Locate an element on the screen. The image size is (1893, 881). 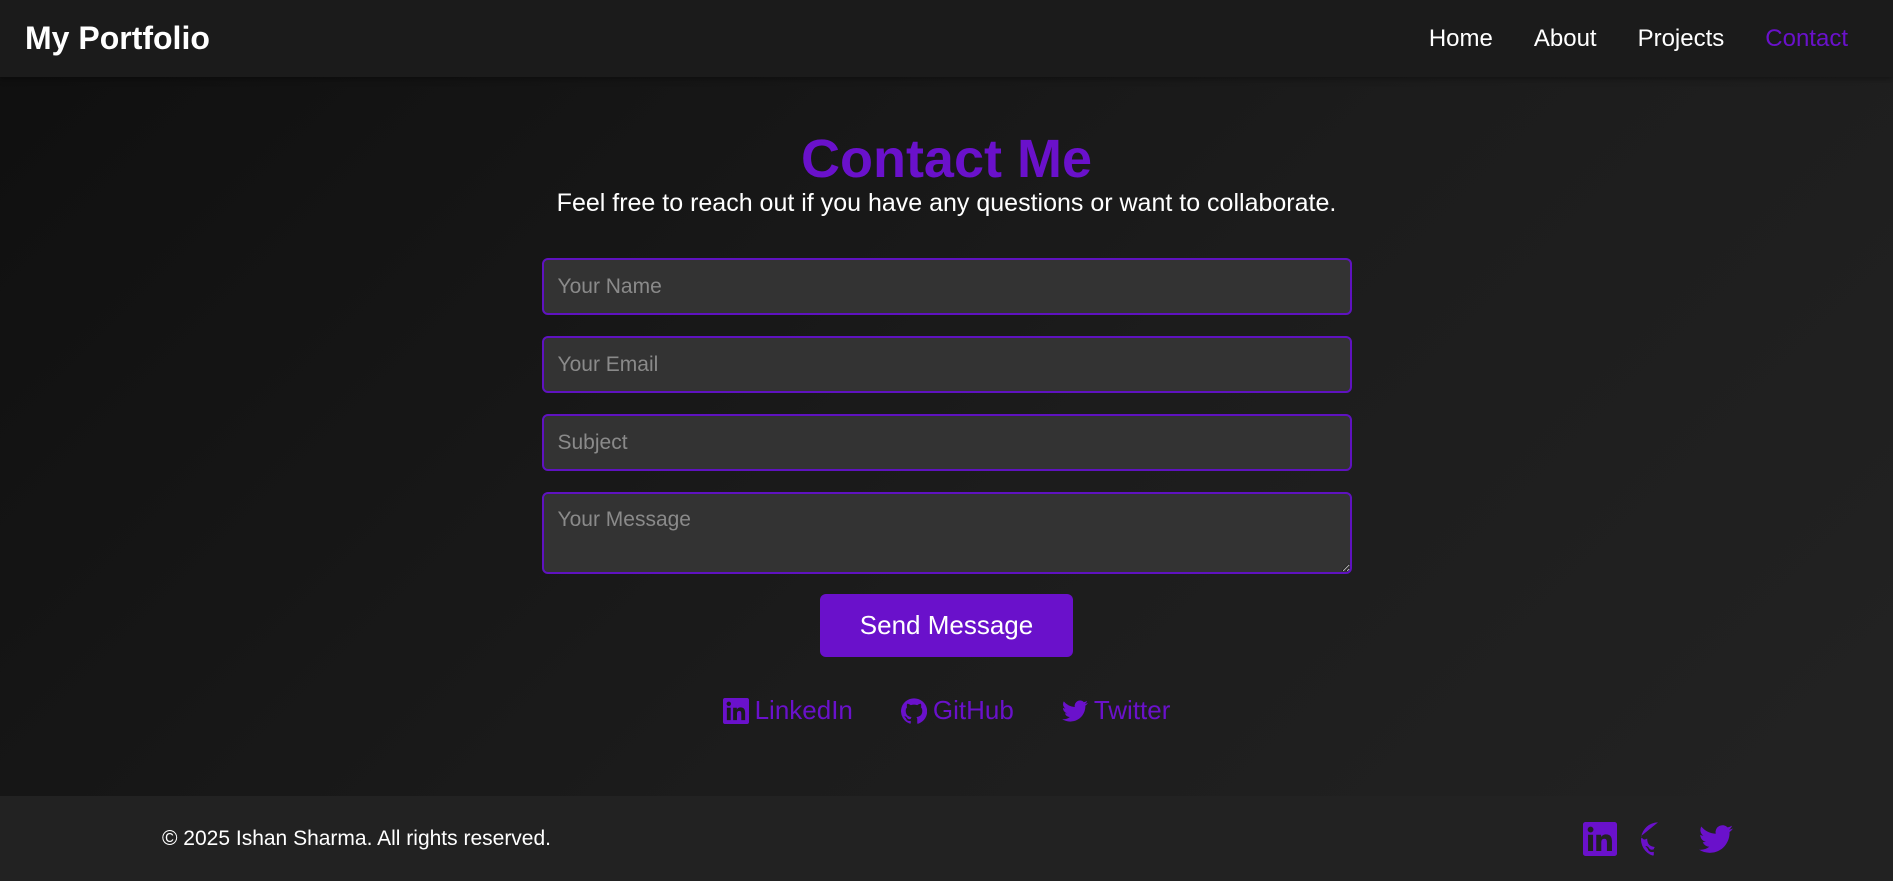
nav-links: Home About Projects Contact is located at coordinates (1648, 39).